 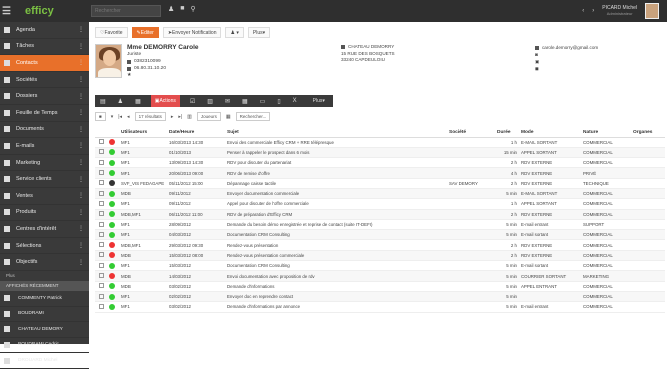 What do you see at coordinates (182, 9) in the screenshot?
I see `building-icon: ■` at bounding box center [182, 9].